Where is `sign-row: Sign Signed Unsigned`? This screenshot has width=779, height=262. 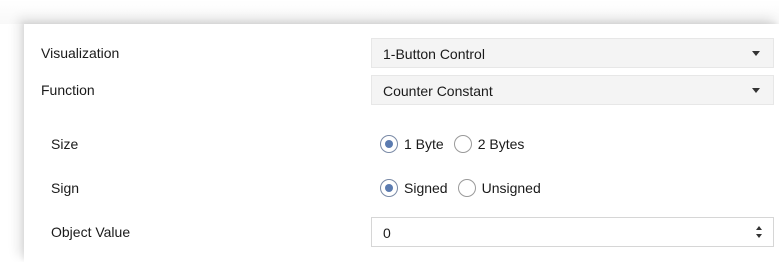
sign-row: Sign Signed Unsigned is located at coordinates (401, 188).